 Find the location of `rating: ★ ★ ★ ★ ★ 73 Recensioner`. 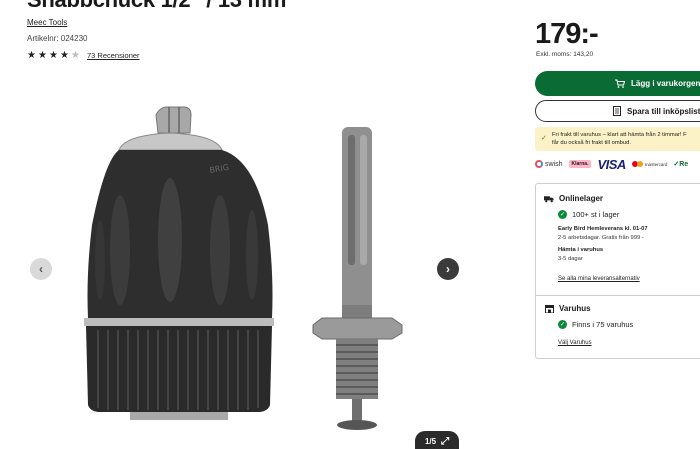

rating: ★ ★ ★ ★ ★ 73 Recensioner is located at coordinates (83, 55).